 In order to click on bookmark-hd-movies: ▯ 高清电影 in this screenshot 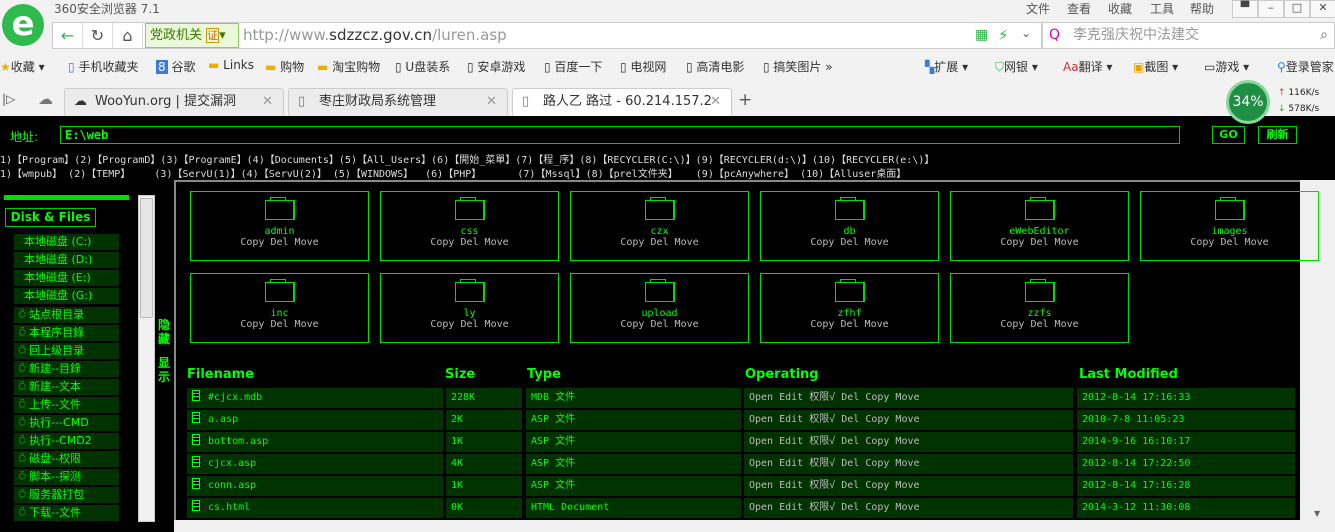, I will do `click(715, 66)`.